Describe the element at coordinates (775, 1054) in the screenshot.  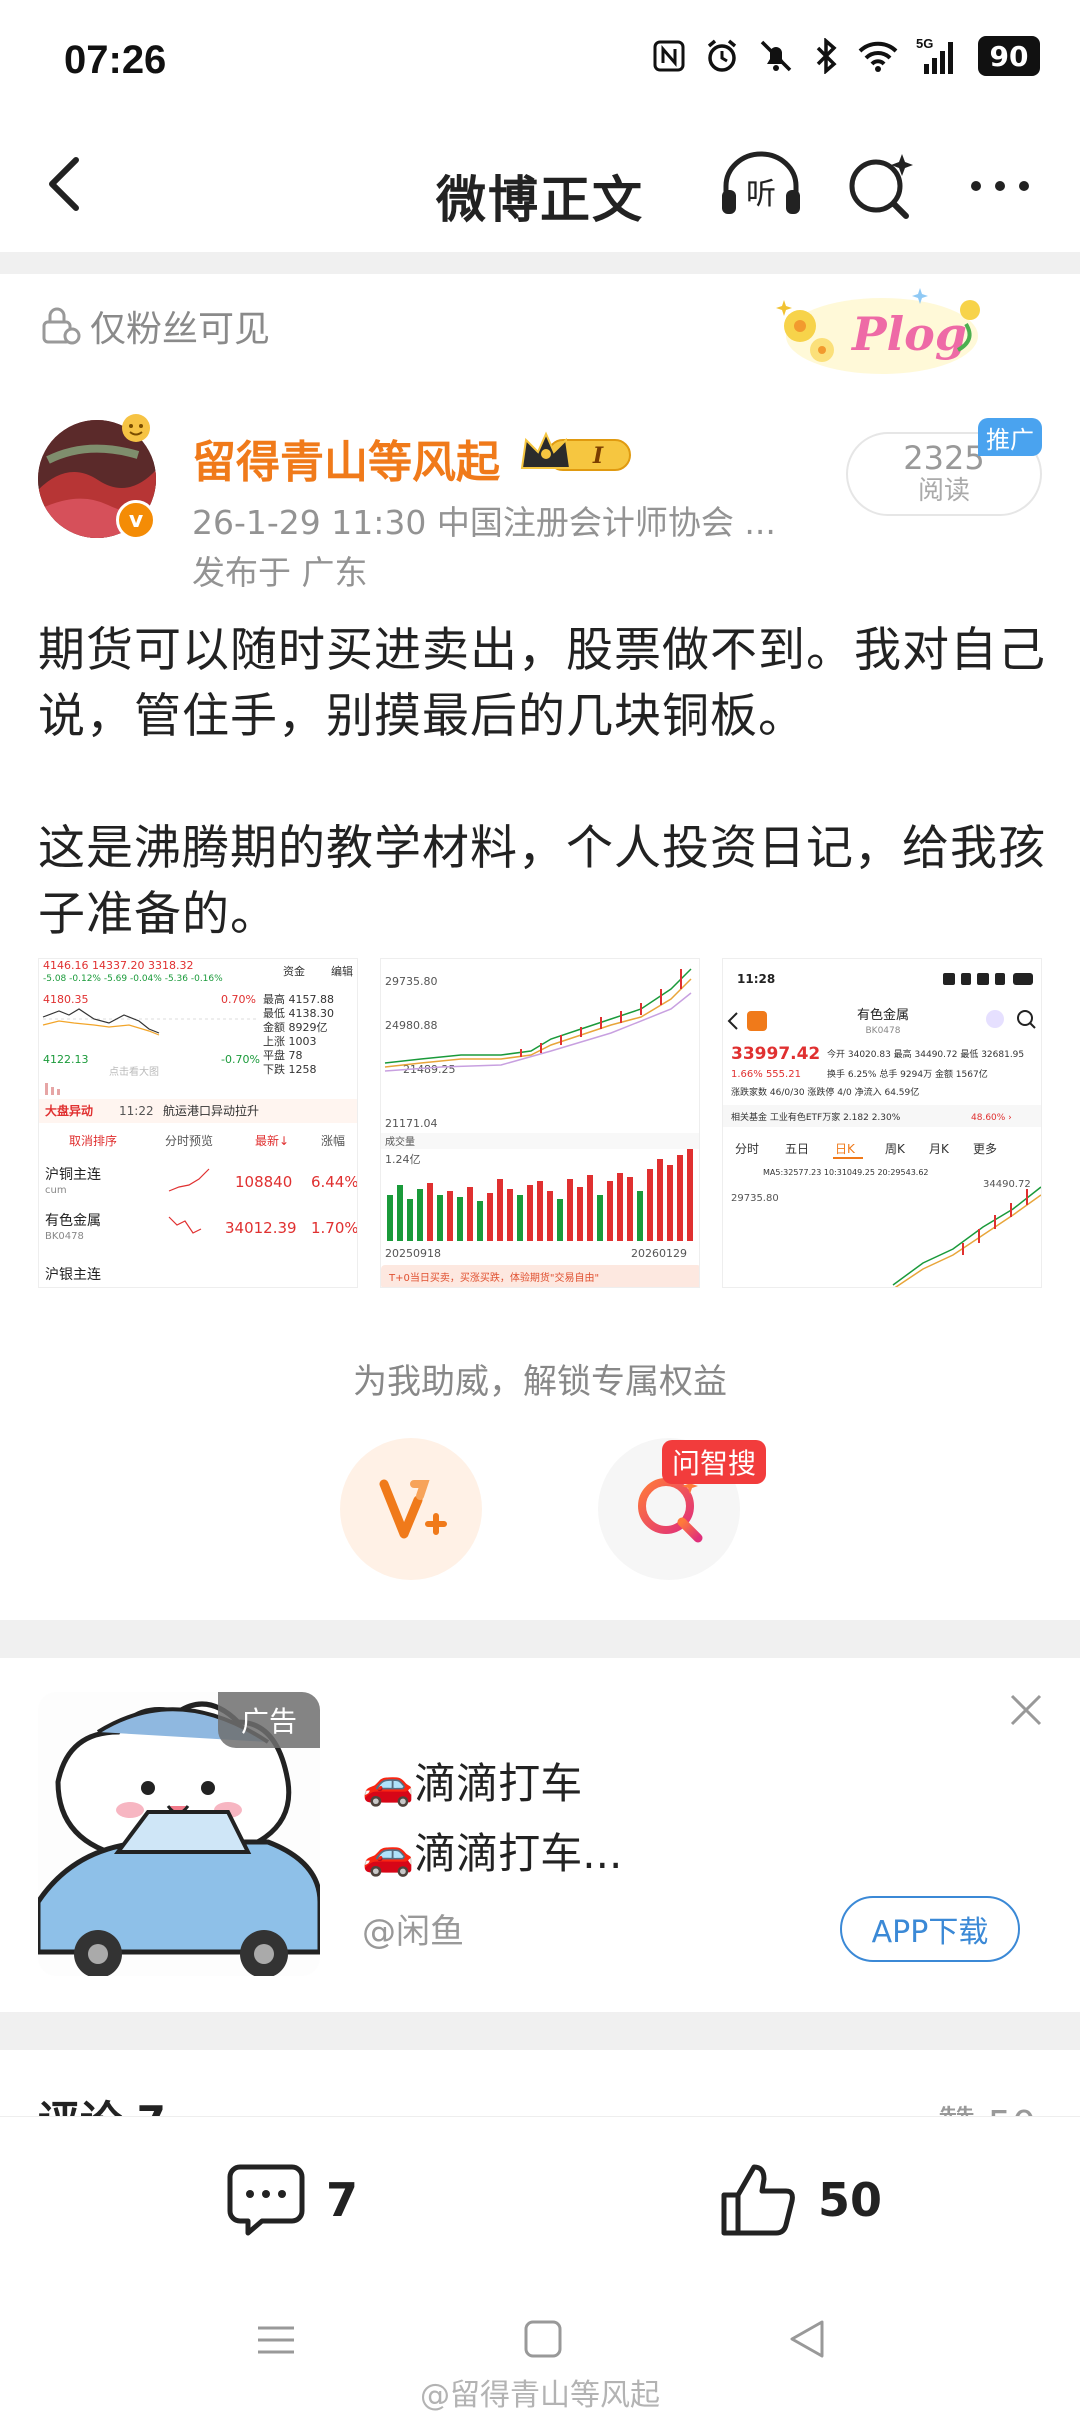
I see `t3-price: 33997.42` at that location.